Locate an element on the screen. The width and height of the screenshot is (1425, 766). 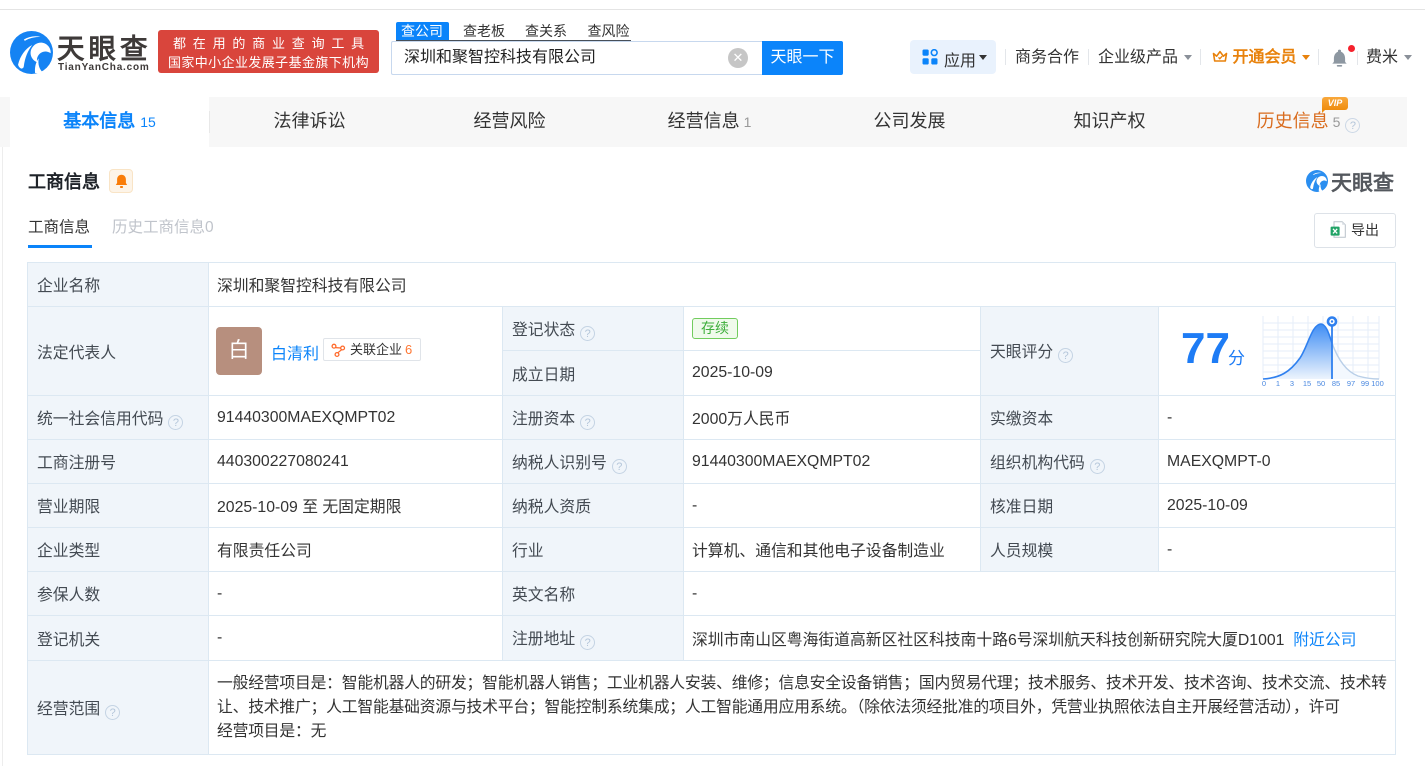
svg-text: 1 is located at coordinates (1278, 383).